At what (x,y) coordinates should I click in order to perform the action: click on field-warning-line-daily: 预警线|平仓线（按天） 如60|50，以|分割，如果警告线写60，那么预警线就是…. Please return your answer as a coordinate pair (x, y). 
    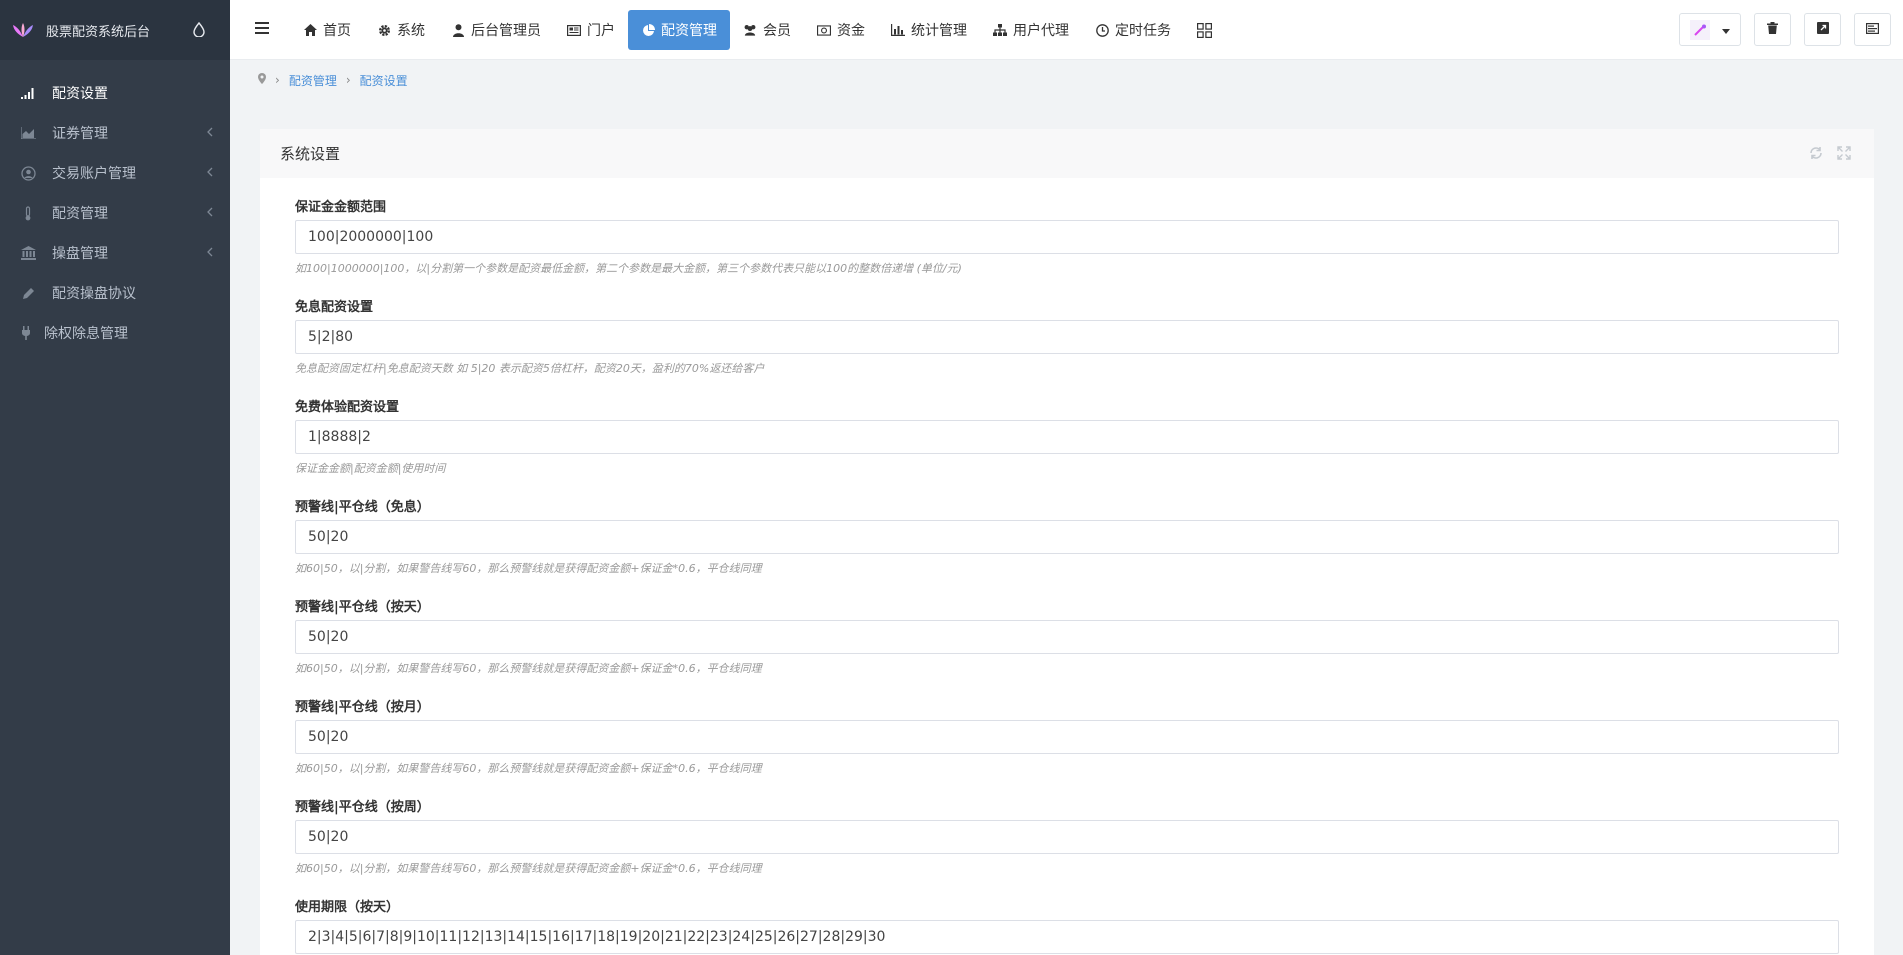
    Looking at the image, I should click on (1067, 647).